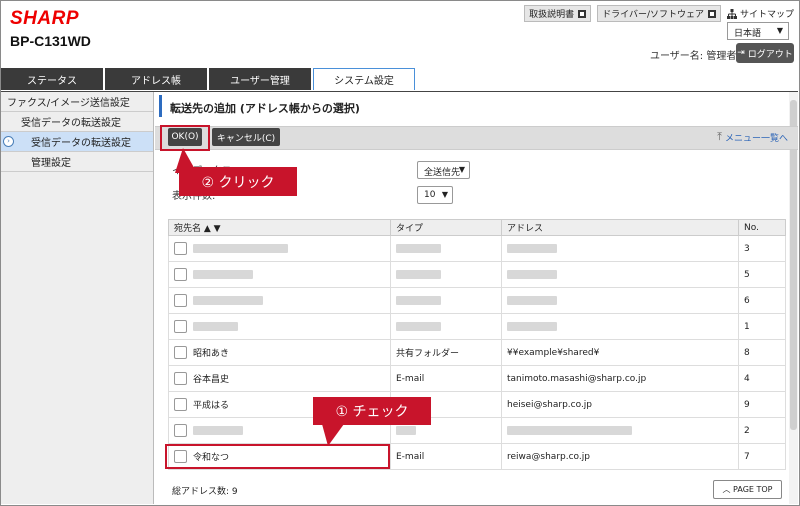  What do you see at coordinates (731, 13) in the screenshot?
I see `sitemap-icon` at bounding box center [731, 13].